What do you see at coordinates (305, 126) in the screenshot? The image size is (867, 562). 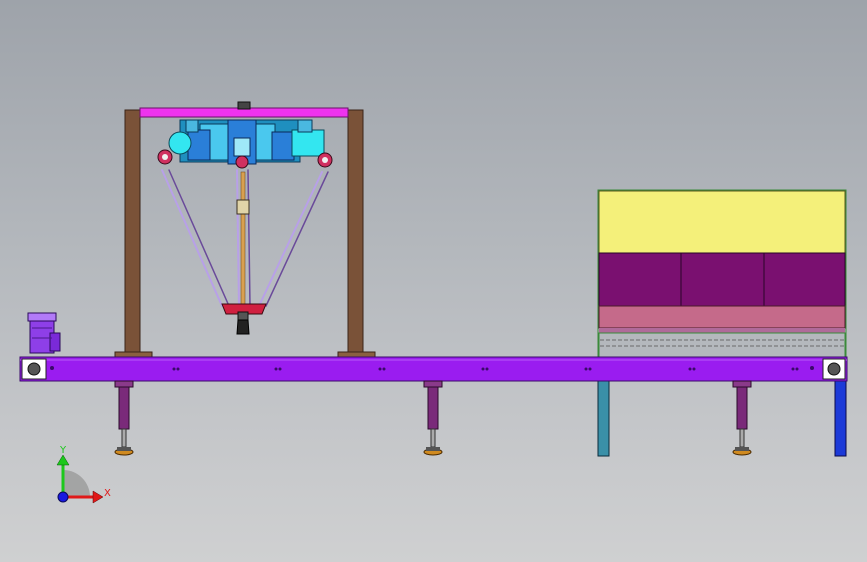 I see `right-servo-cap` at bounding box center [305, 126].